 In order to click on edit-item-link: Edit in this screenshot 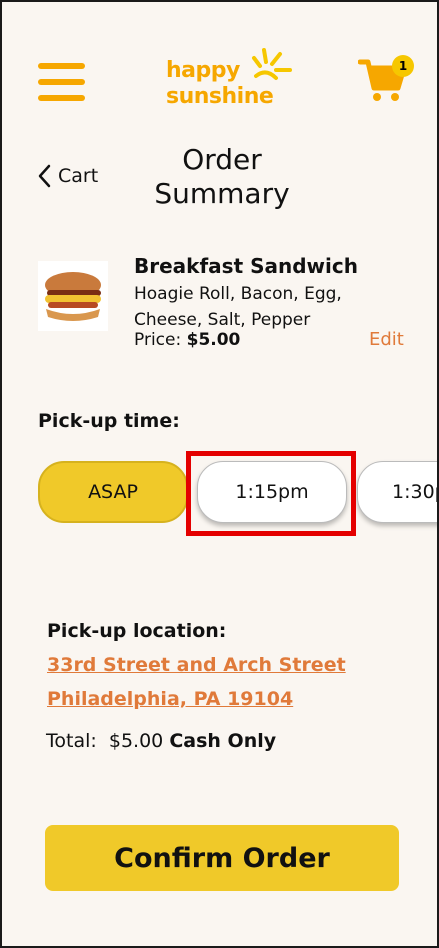, I will do `click(386, 339)`.